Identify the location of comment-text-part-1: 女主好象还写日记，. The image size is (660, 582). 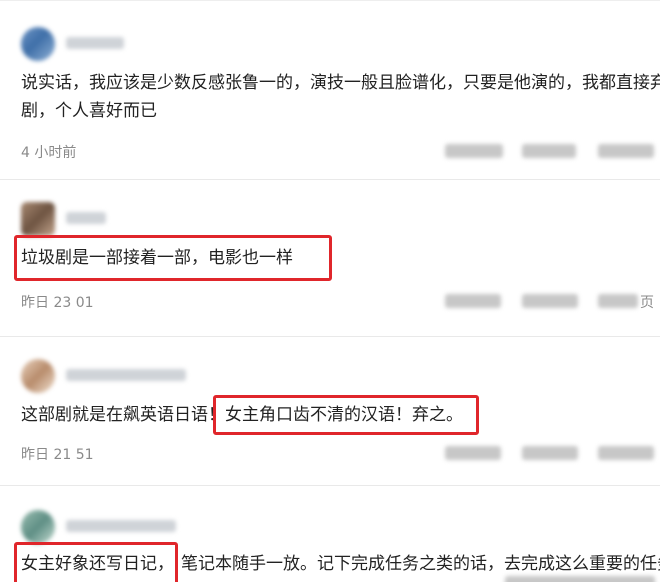
(97, 564).